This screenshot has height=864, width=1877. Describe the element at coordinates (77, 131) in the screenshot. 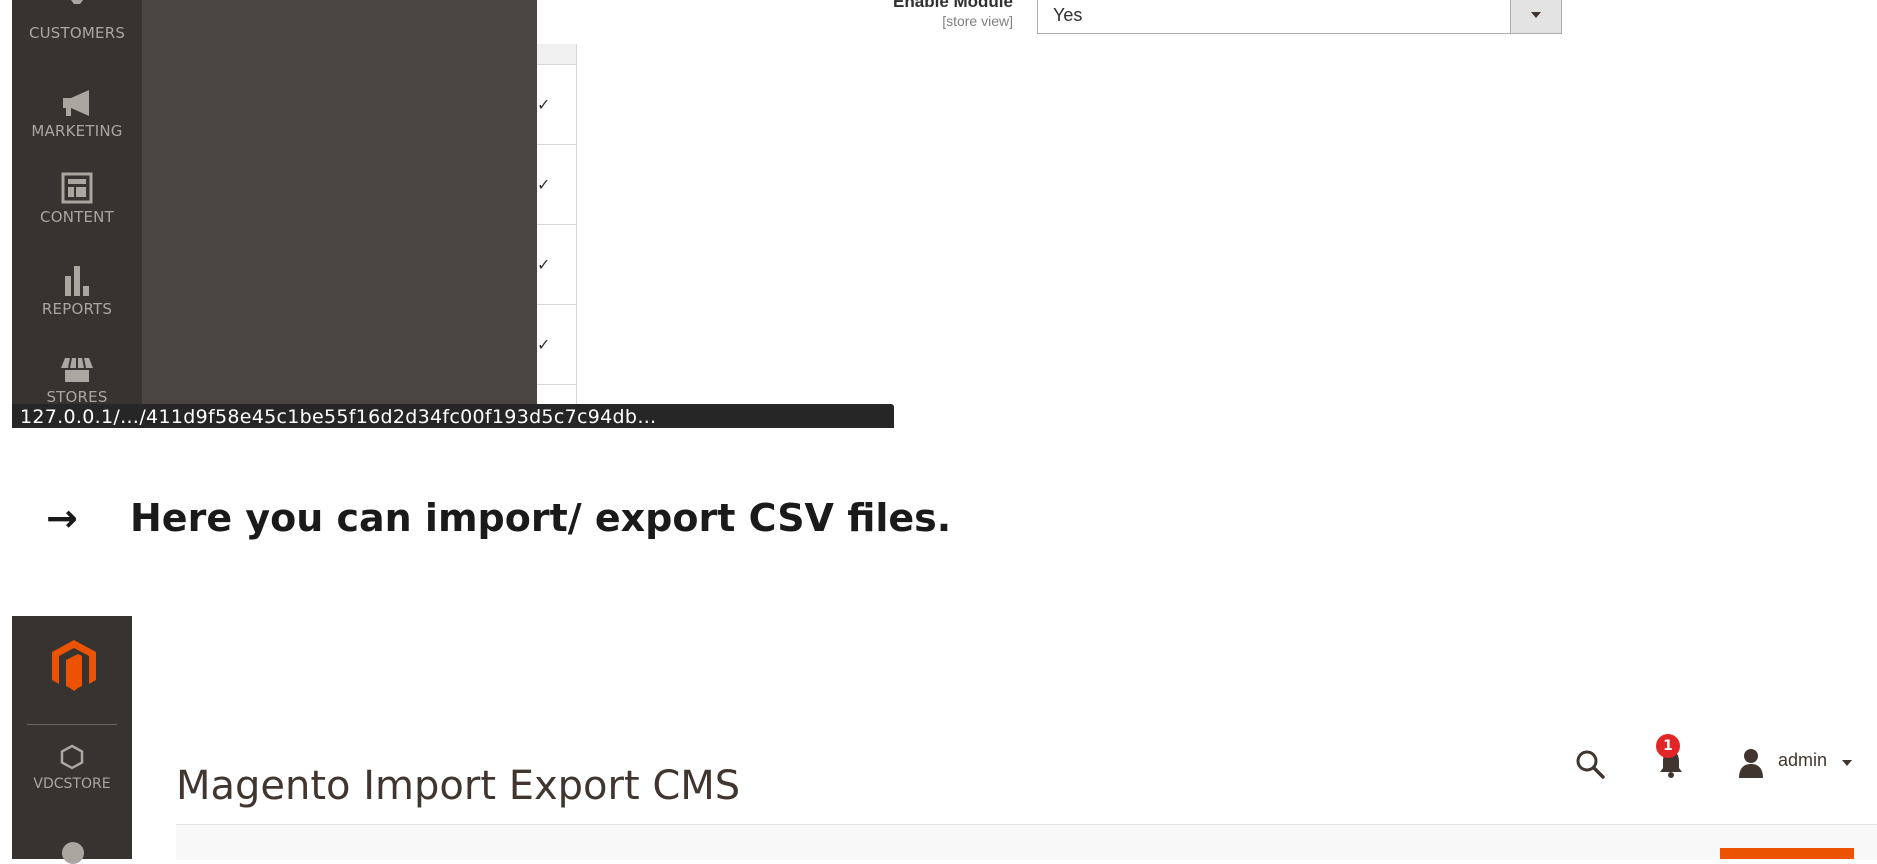

I see `sidebar-item-label: MARKETING` at that location.